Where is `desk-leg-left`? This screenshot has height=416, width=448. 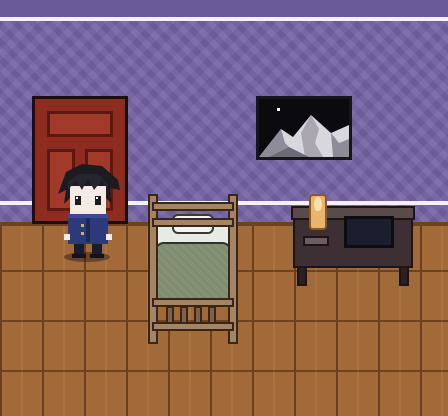 desk-leg-left is located at coordinates (302, 276).